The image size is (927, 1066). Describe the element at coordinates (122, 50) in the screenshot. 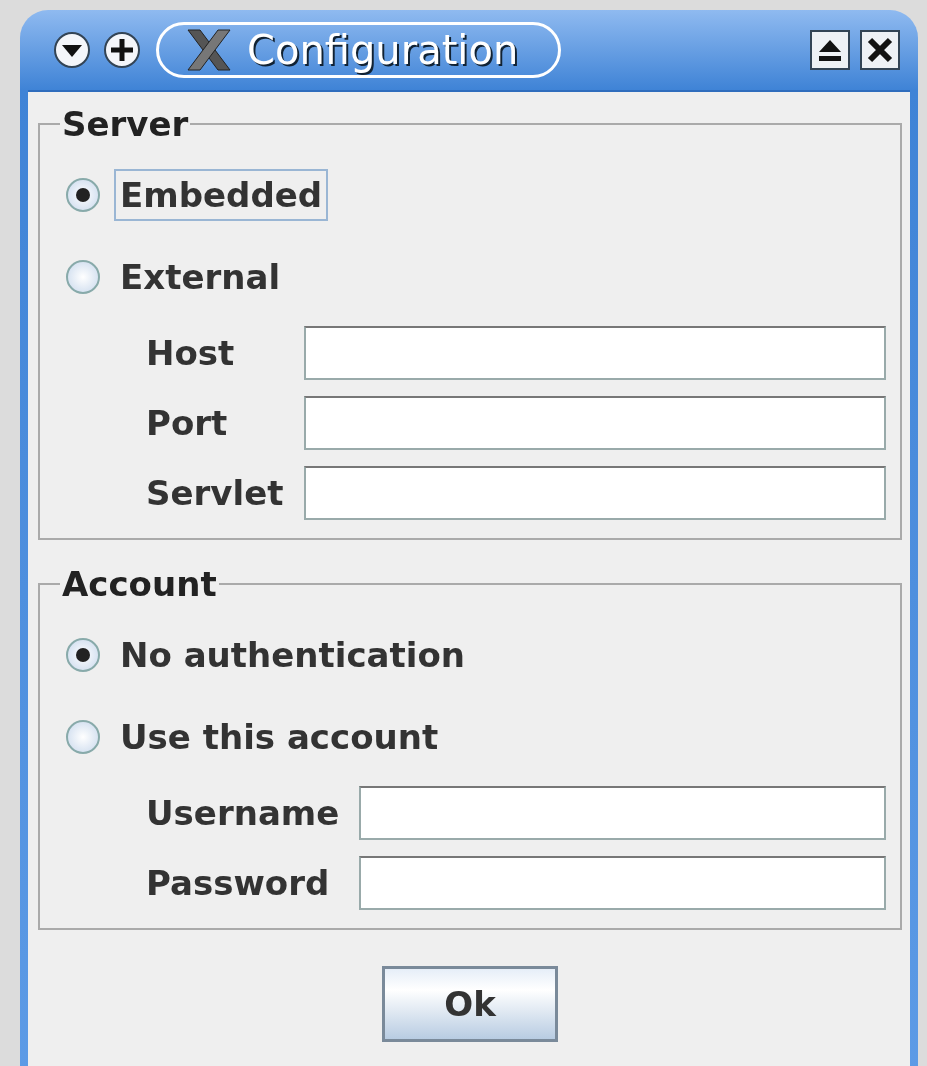

I see `plus-icon` at that location.